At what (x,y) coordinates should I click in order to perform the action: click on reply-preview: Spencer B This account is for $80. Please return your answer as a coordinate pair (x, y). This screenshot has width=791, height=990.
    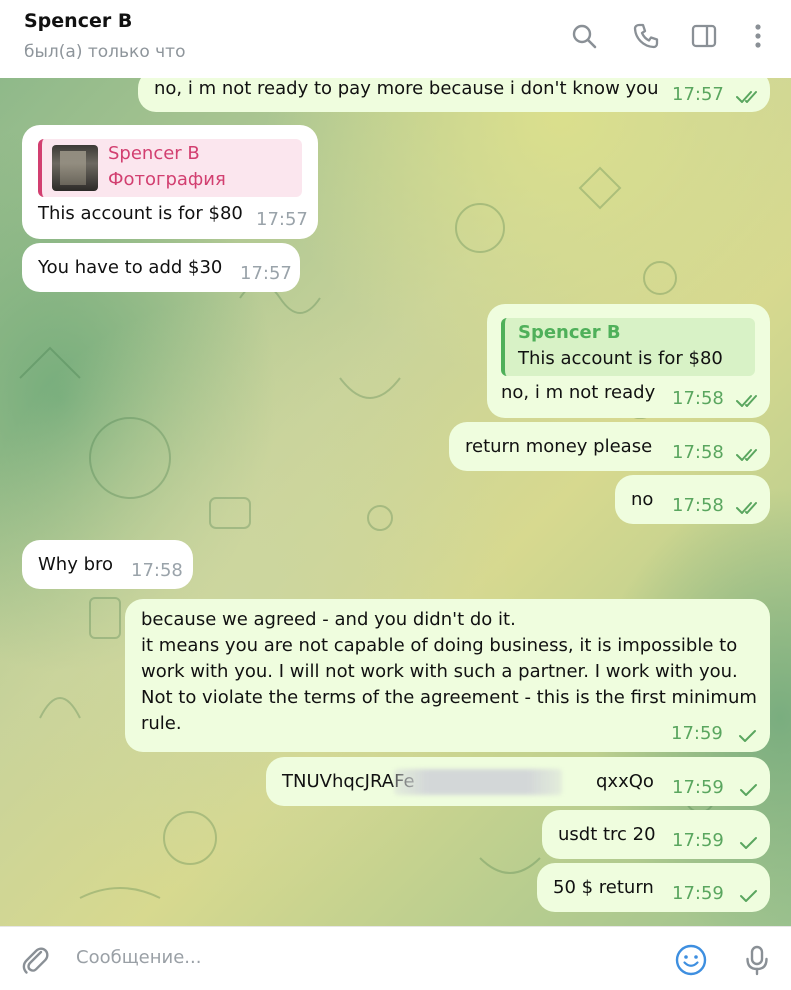
    Looking at the image, I should click on (628, 347).